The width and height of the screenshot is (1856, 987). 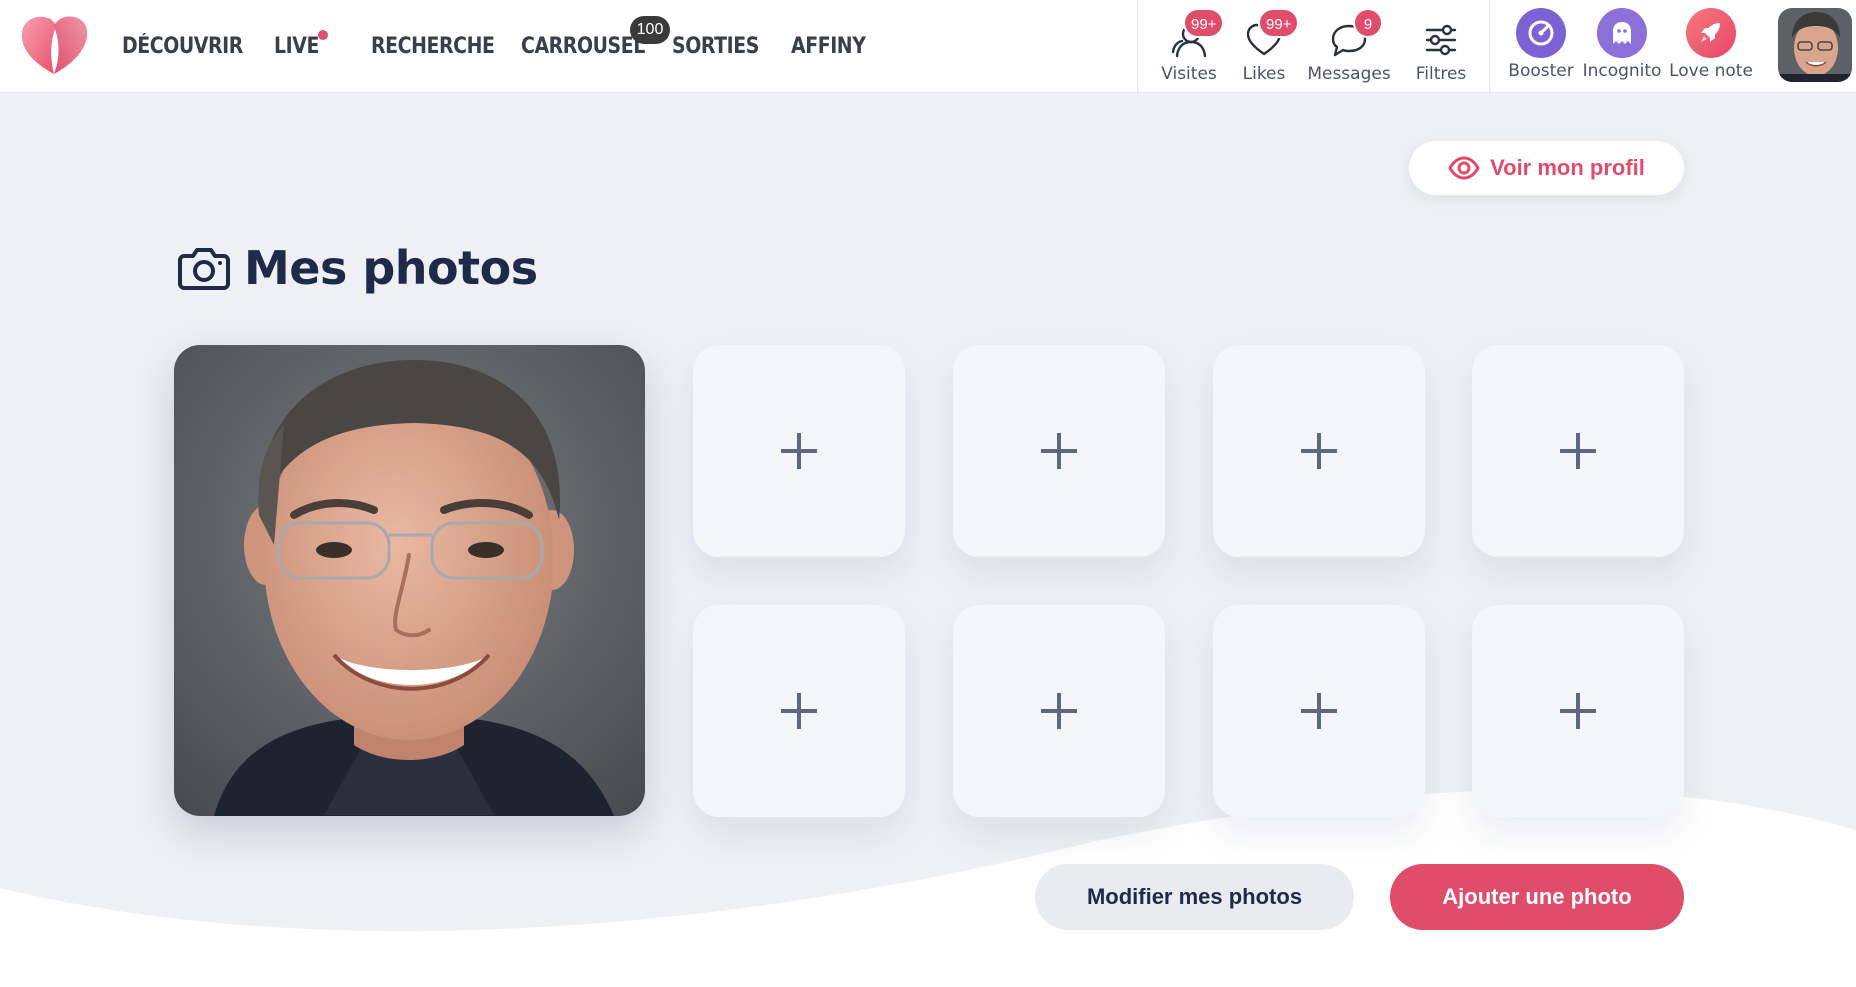 I want to click on nav-affiny: AFFINY, so click(x=828, y=46).